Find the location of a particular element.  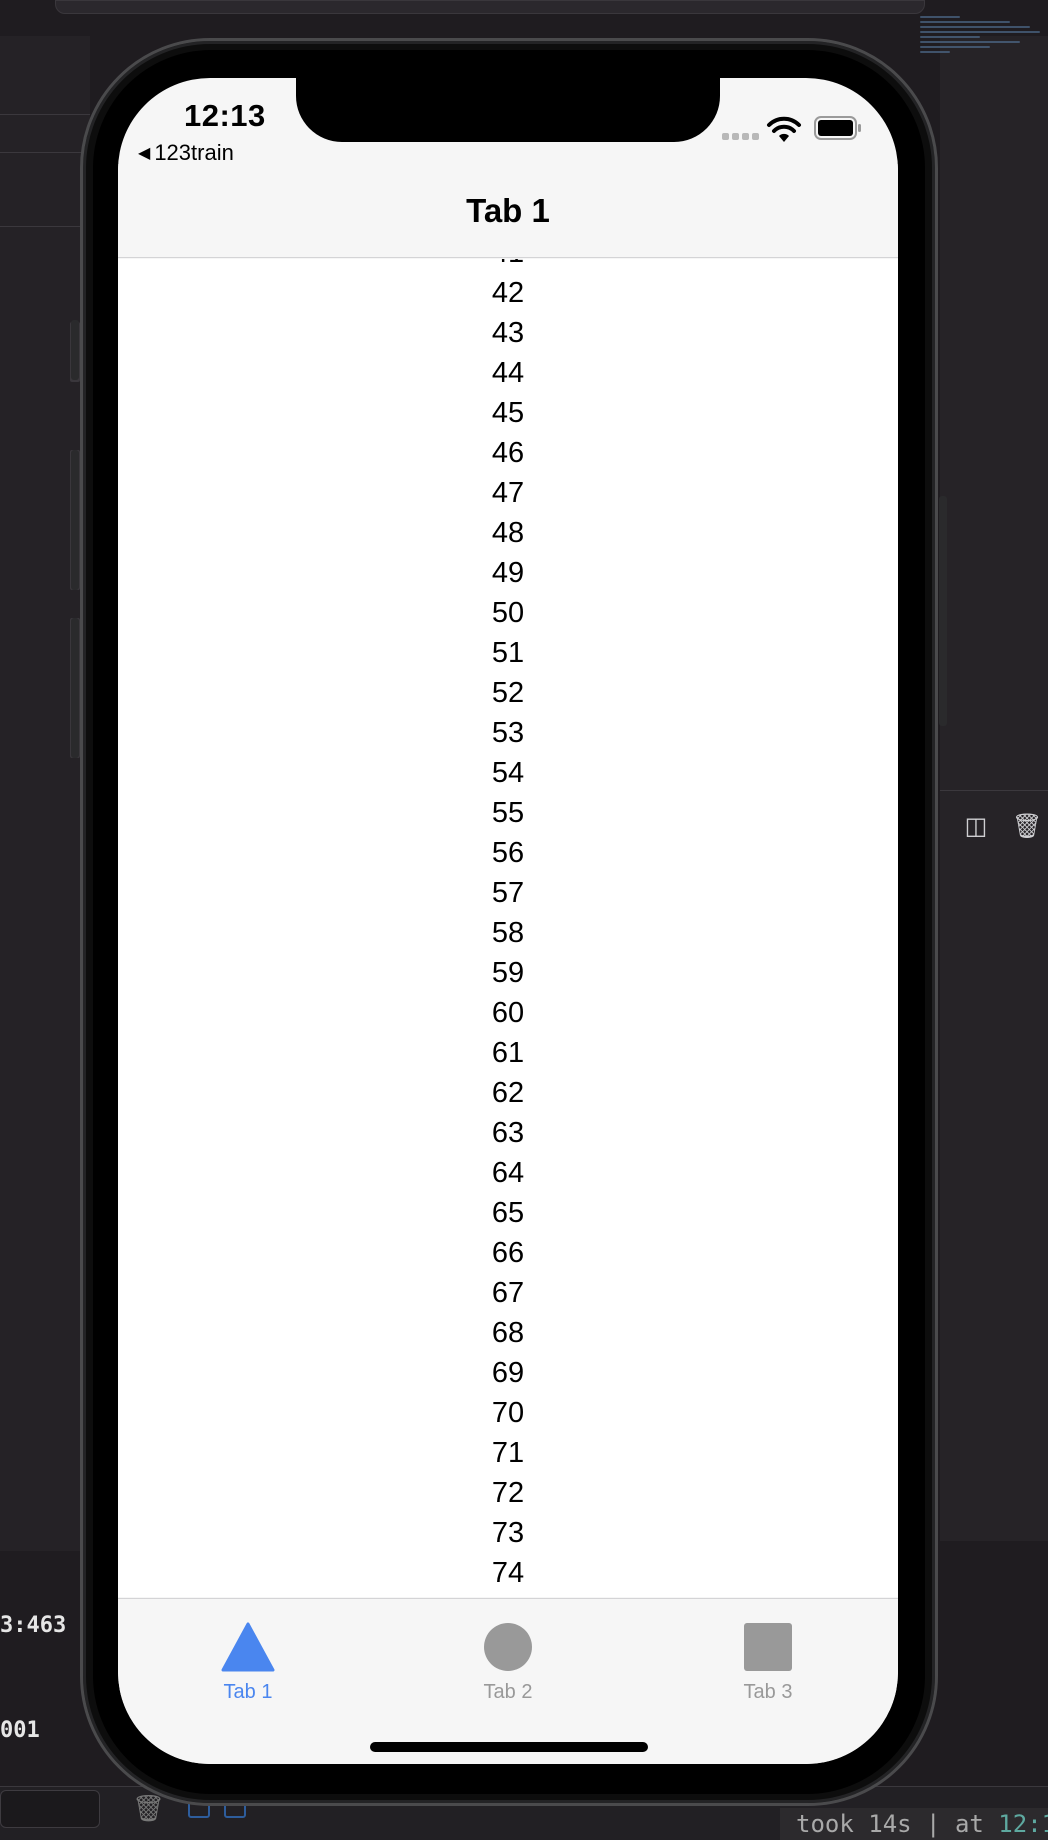

page-title: Tab 1 is located at coordinates (508, 210).